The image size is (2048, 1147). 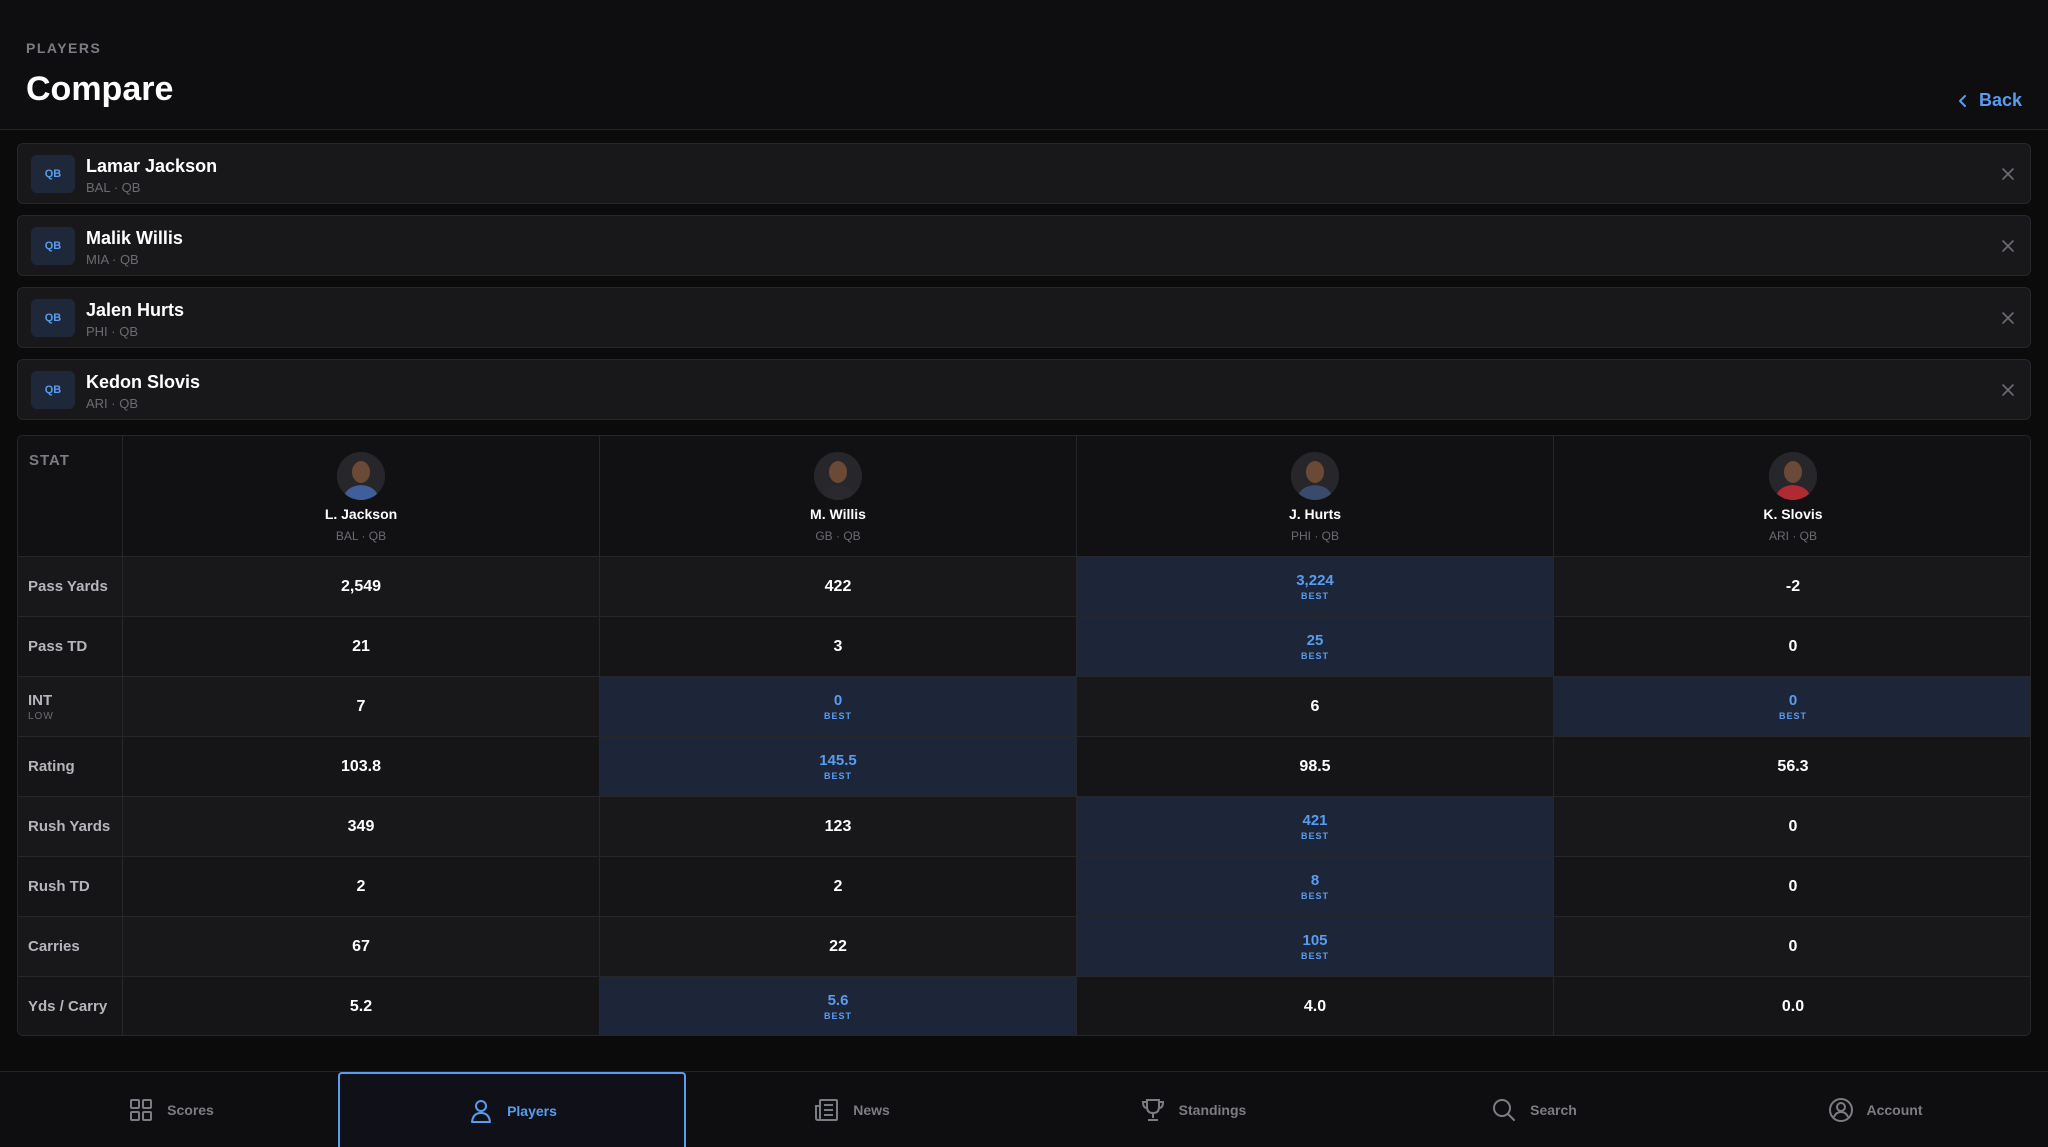 I want to click on stat-label-cell: Pass Yards, so click(x=70, y=586).